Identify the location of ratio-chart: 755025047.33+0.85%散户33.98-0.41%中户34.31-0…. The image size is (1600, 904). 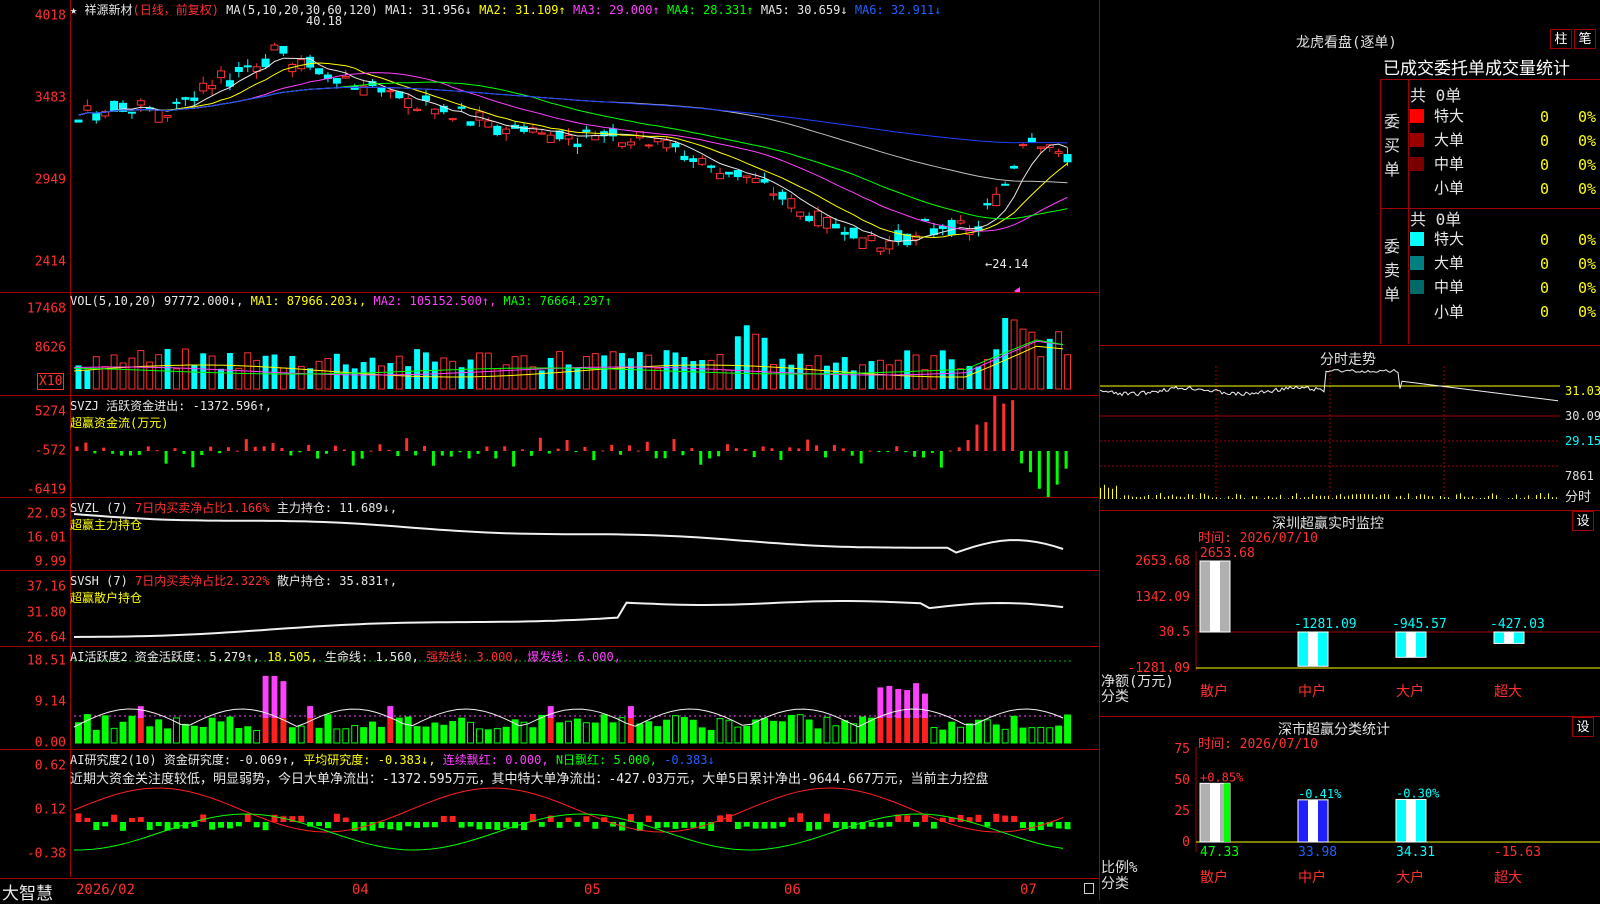
(1350, 809).